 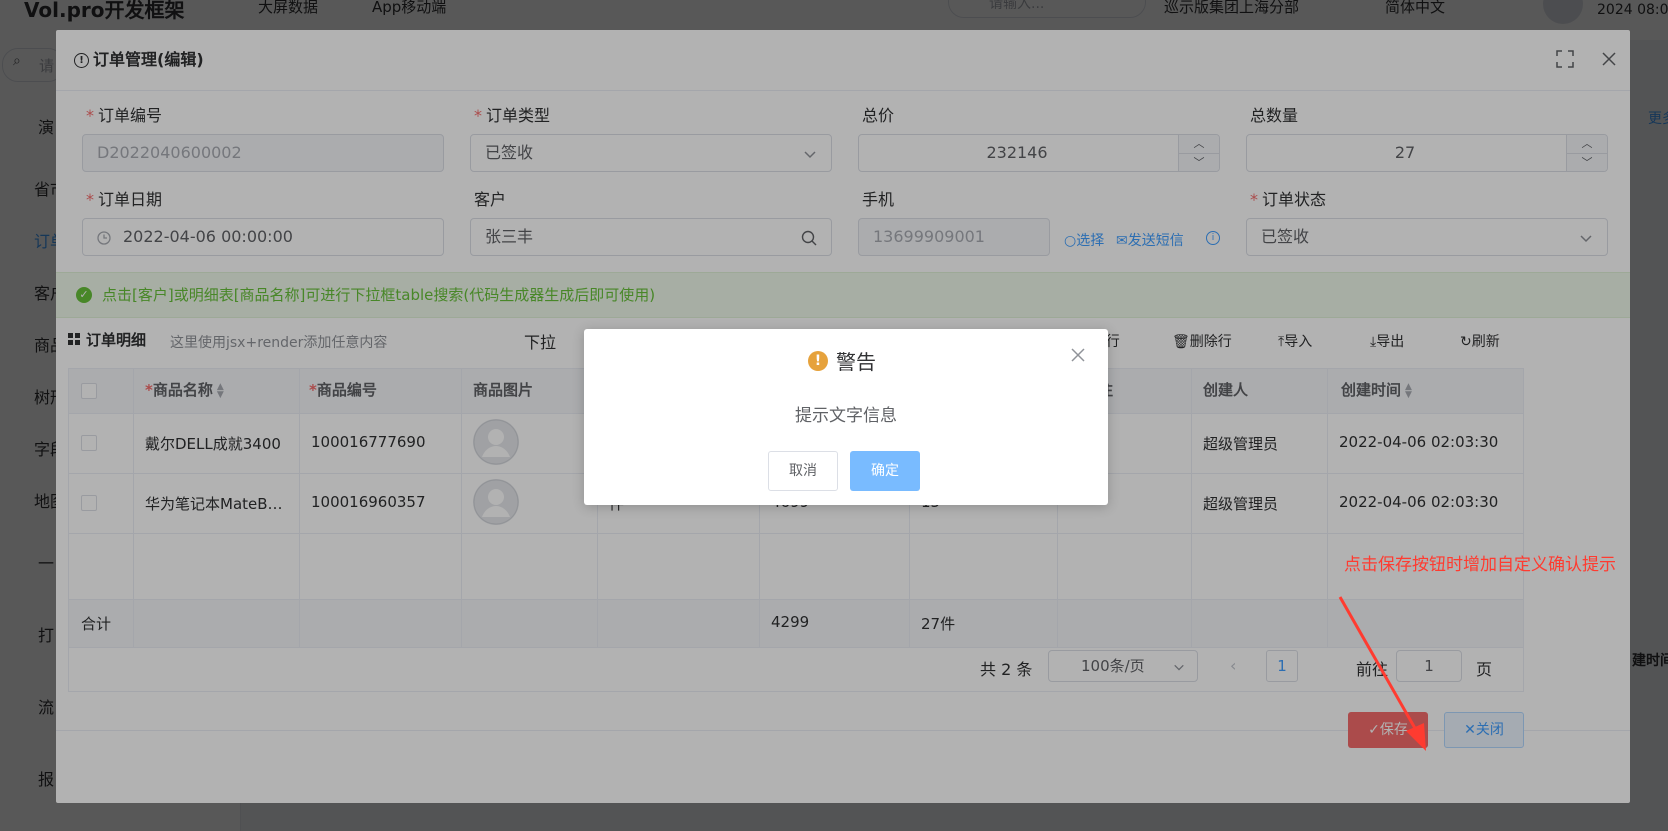 I want to click on close-icon, so click(x=1078, y=355).